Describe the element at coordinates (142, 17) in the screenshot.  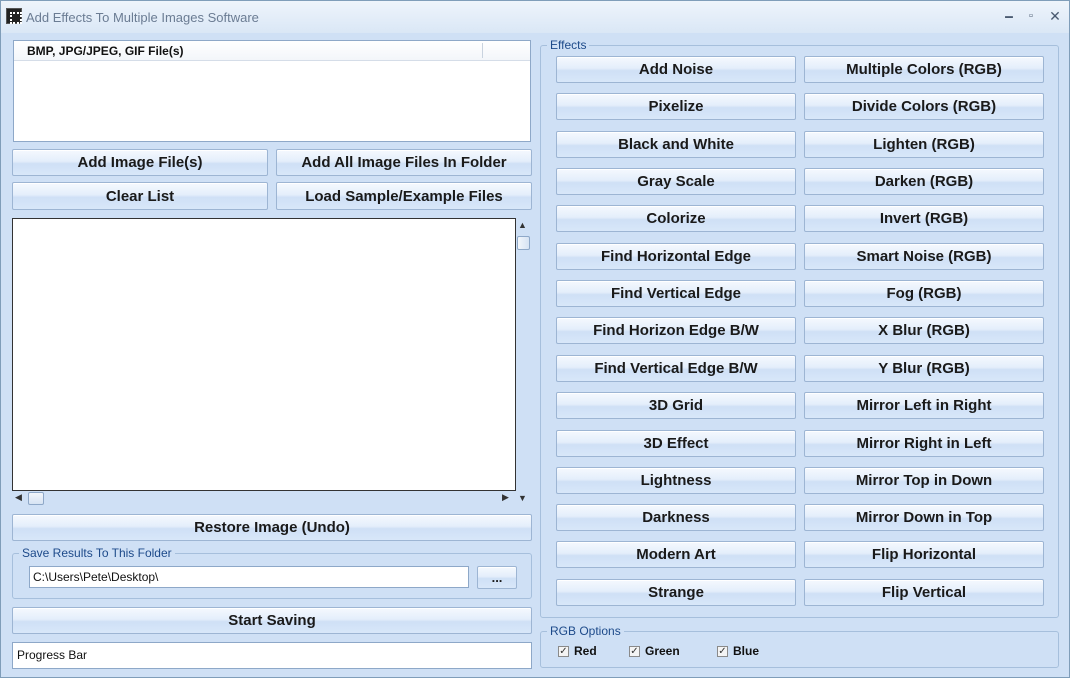
I see `window-title: Add Effects To Multiple Images Software` at that location.